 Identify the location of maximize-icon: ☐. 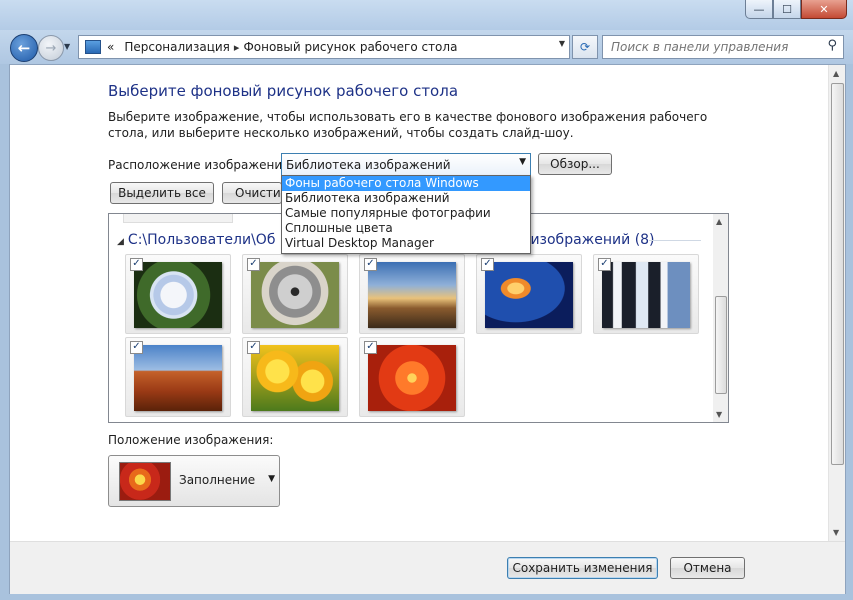
(787, 9).